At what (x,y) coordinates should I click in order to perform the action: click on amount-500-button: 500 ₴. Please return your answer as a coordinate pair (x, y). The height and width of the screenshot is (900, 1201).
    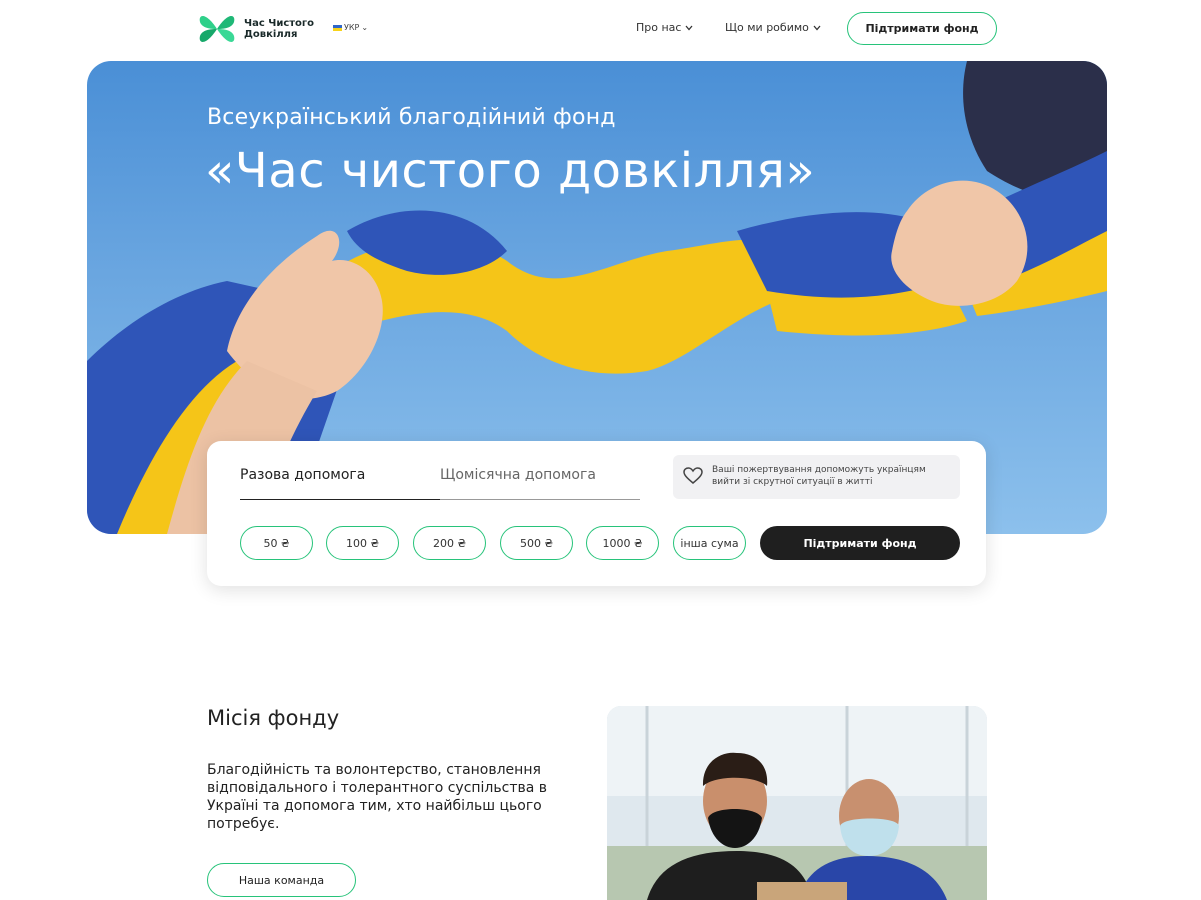
    Looking at the image, I should click on (536, 543).